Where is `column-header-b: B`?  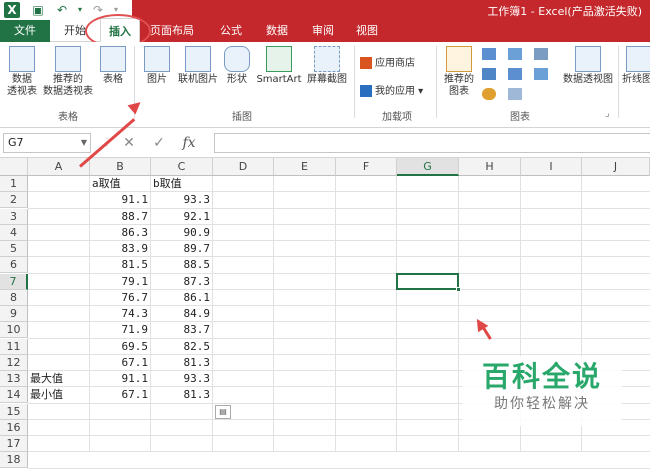
column-header-b: B is located at coordinates (120, 167).